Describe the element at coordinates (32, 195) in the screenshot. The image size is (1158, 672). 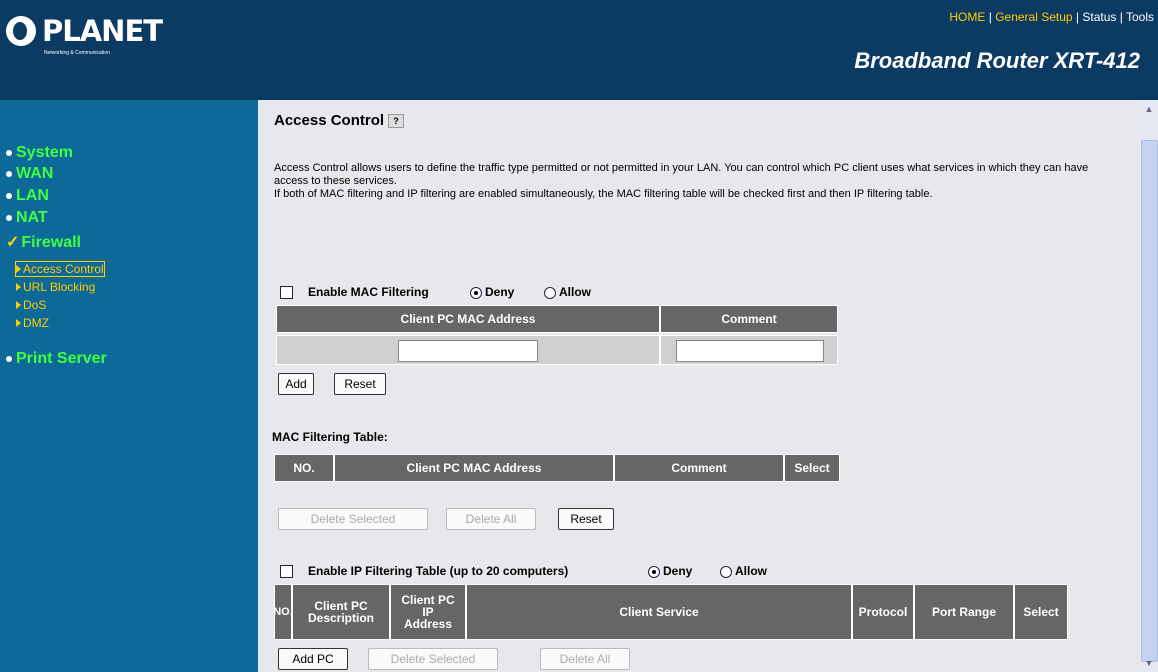
I see `sidebar-item-label: LAN` at that location.